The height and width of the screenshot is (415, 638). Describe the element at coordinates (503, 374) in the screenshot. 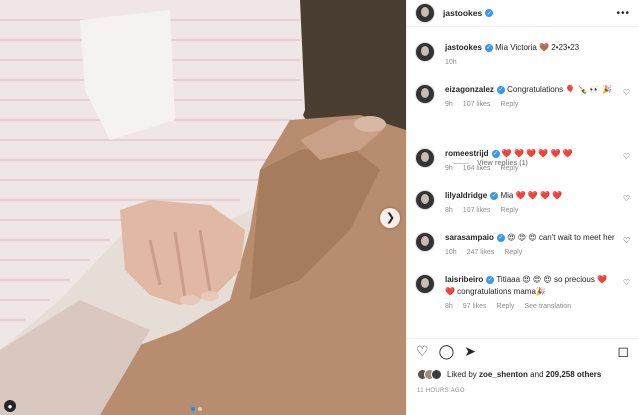

I see `liked-by-user: zoe_shenton` at that location.